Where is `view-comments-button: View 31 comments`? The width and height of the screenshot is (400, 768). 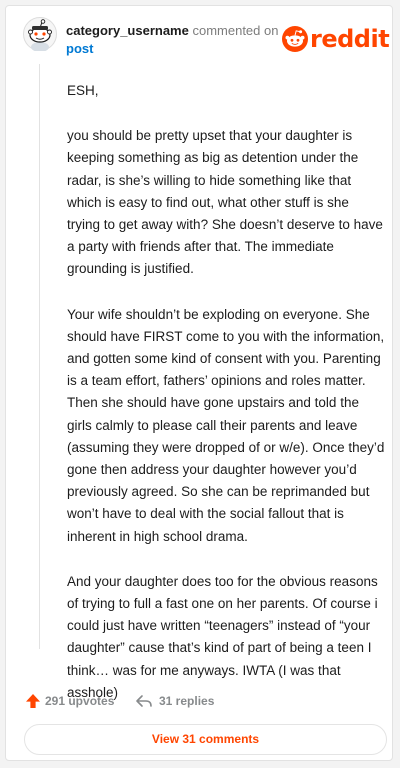
view-comments-button: View 31 comments is located at coordinates (205, 739).